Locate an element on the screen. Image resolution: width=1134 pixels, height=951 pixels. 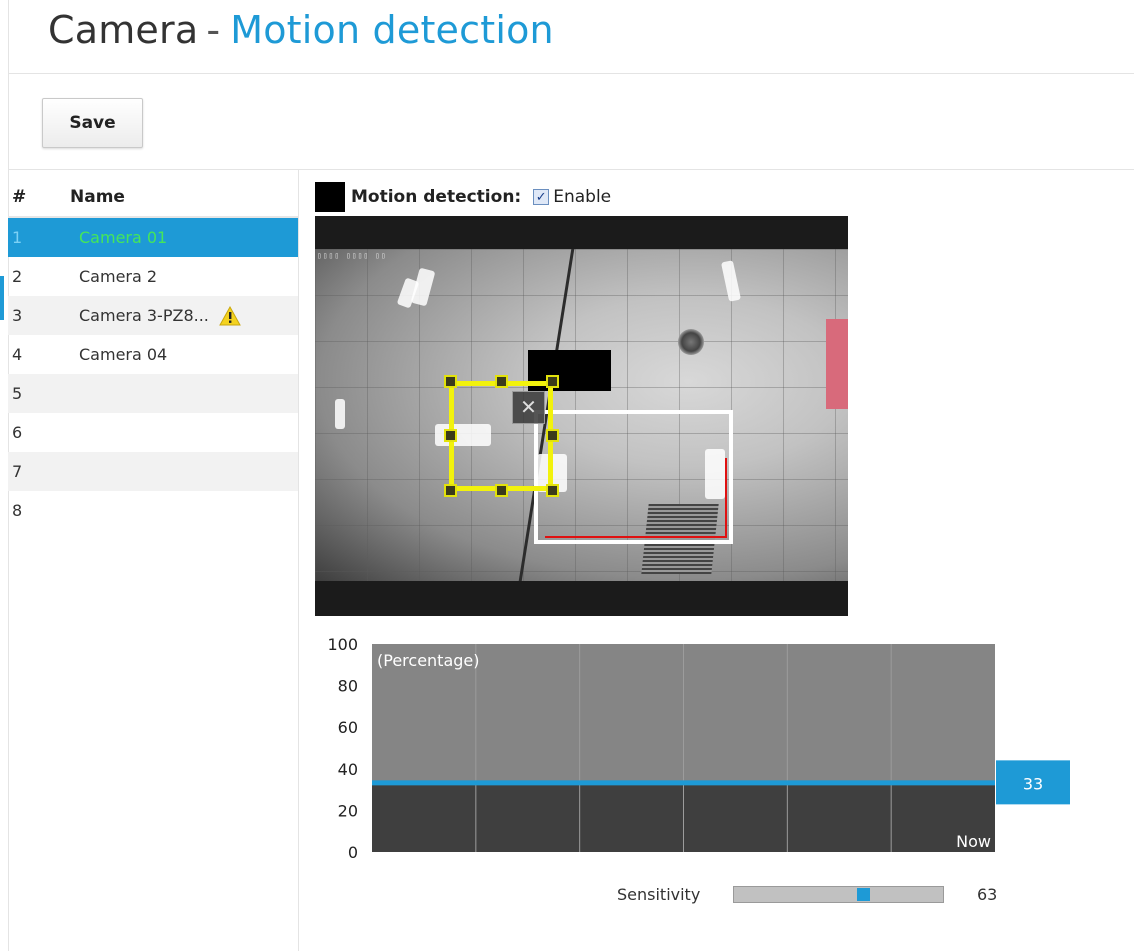
enable-label: Enable is located at coordinates (582, 197).